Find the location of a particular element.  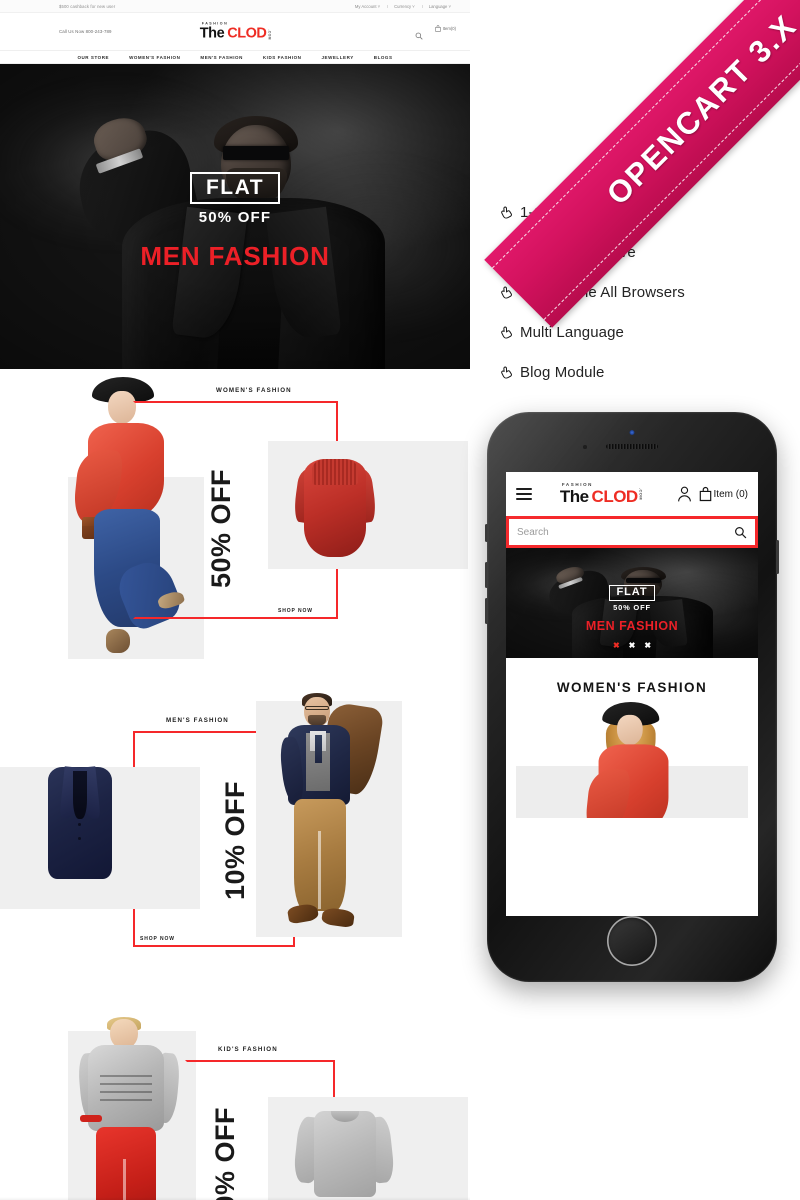

mobile-cart-label: Item (0) is located at coordinates (730, 494).